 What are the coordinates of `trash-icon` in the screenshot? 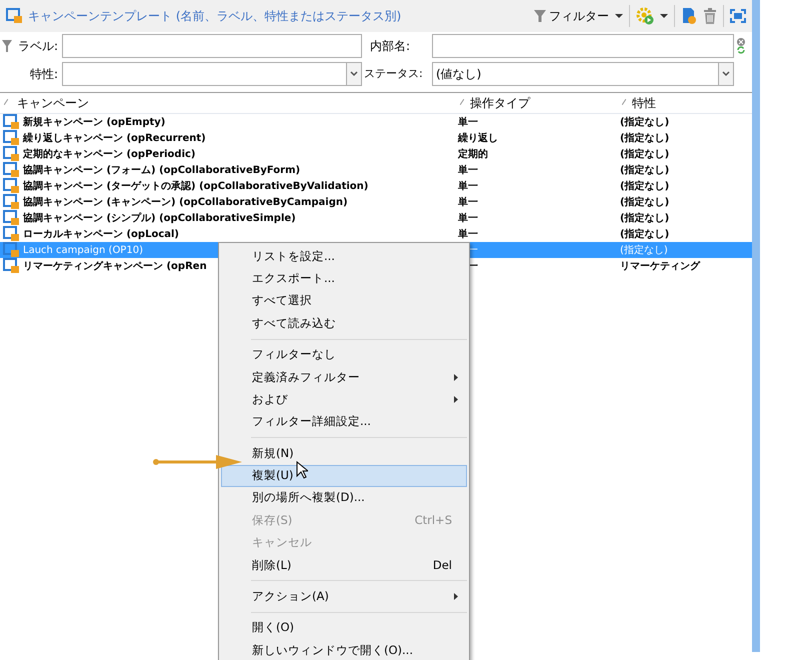 It's located at (710, 16).